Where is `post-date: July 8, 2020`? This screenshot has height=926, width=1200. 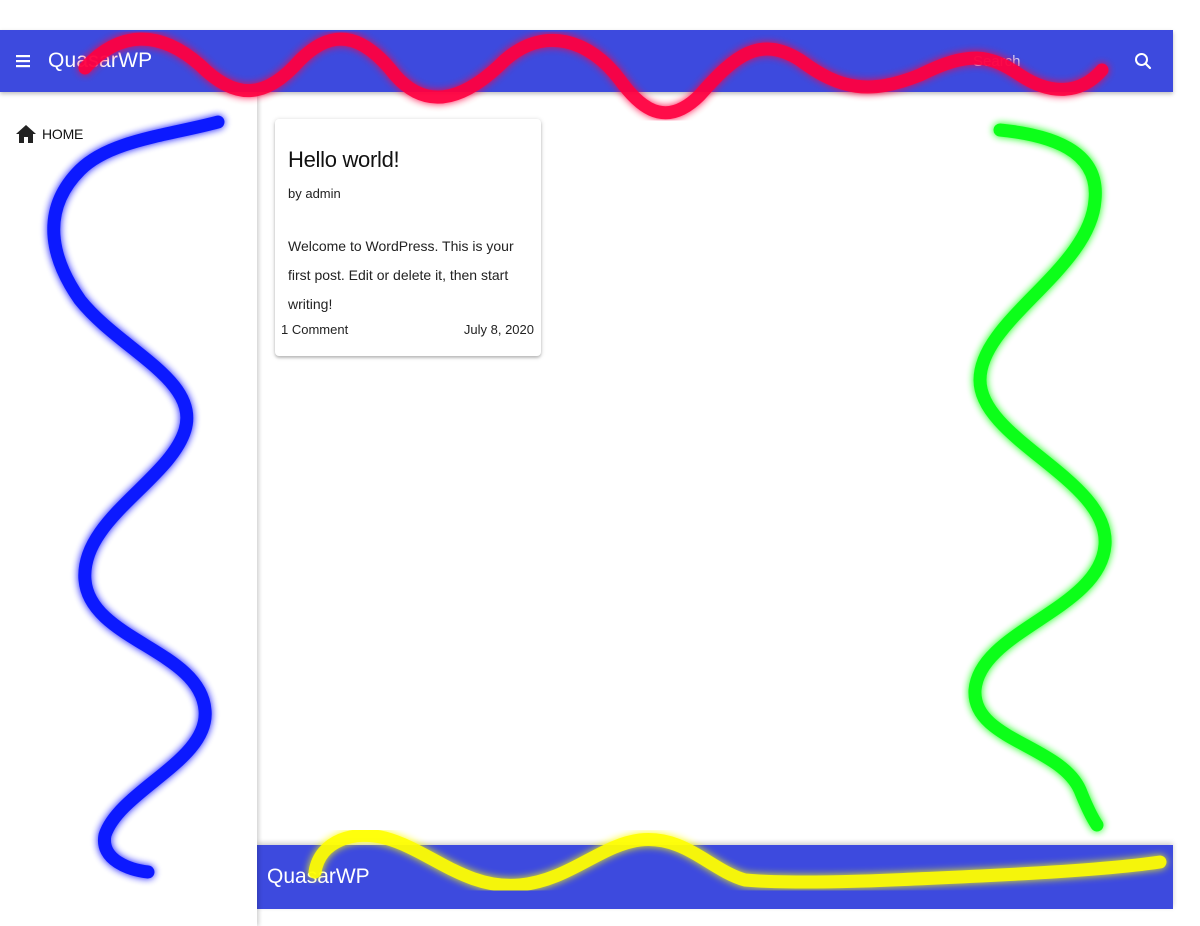 post-date: July 8, 2020 is located at coordinates (498, 329).